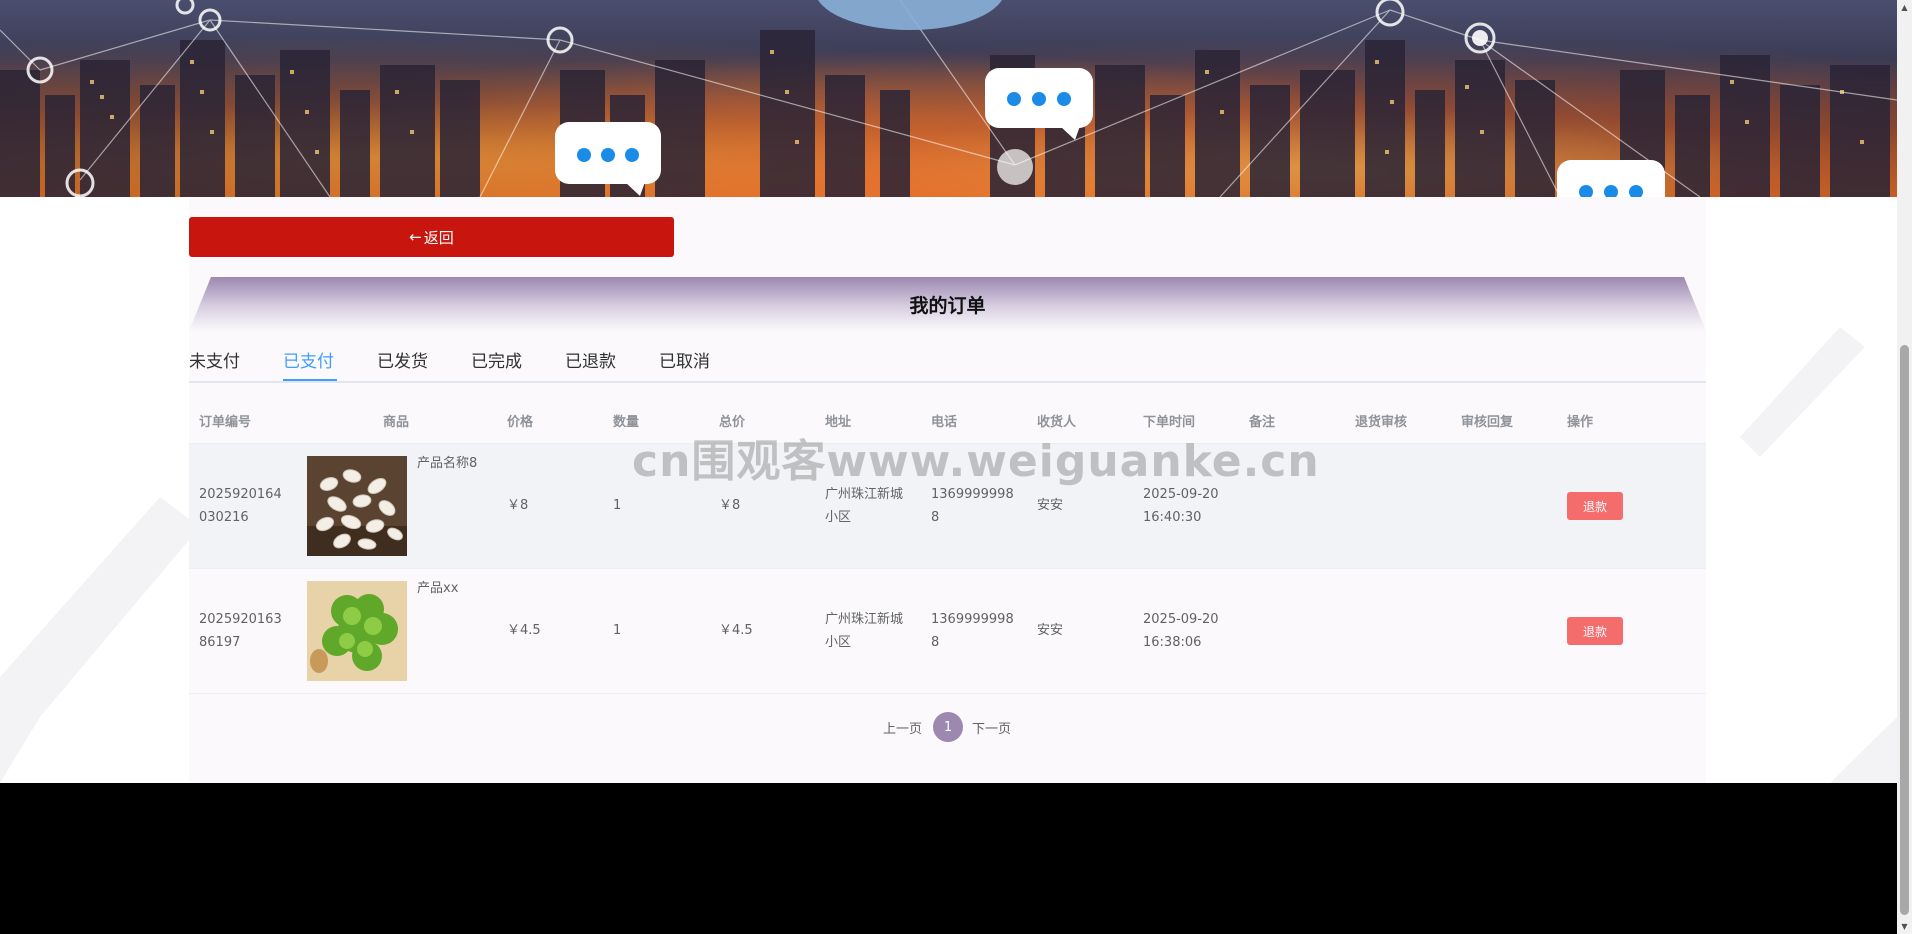 Image resolution: width=1912 pixels, height=934 pixels. I want to click on tab-refunded: 已退款, so click(590, 359).